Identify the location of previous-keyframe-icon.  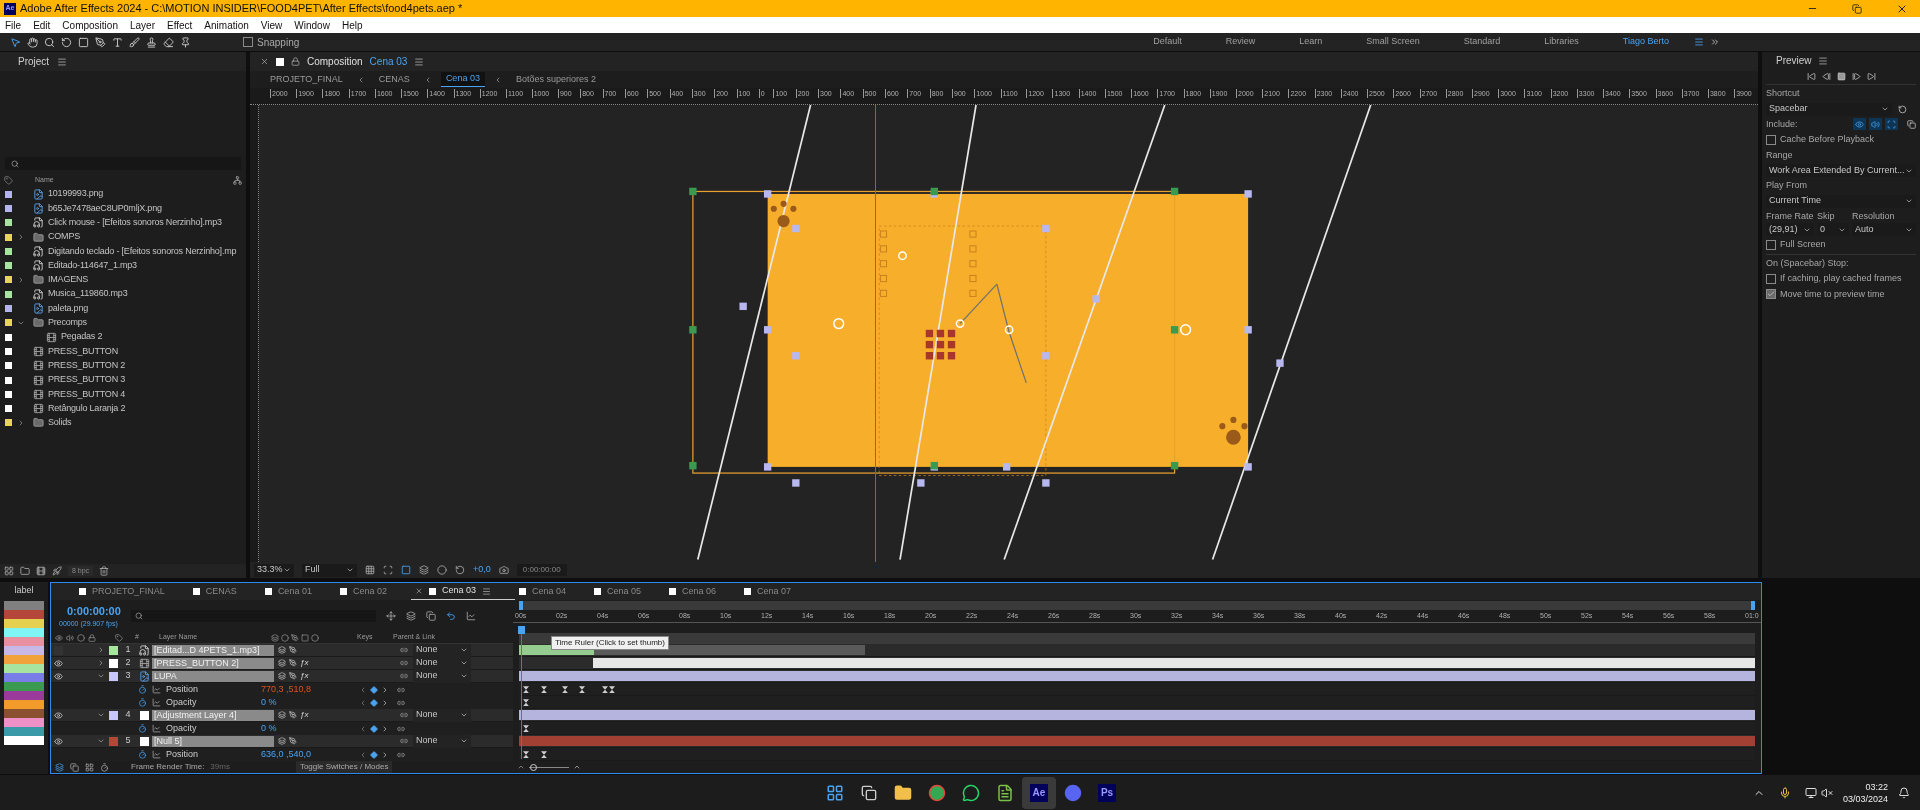
(363, 728).